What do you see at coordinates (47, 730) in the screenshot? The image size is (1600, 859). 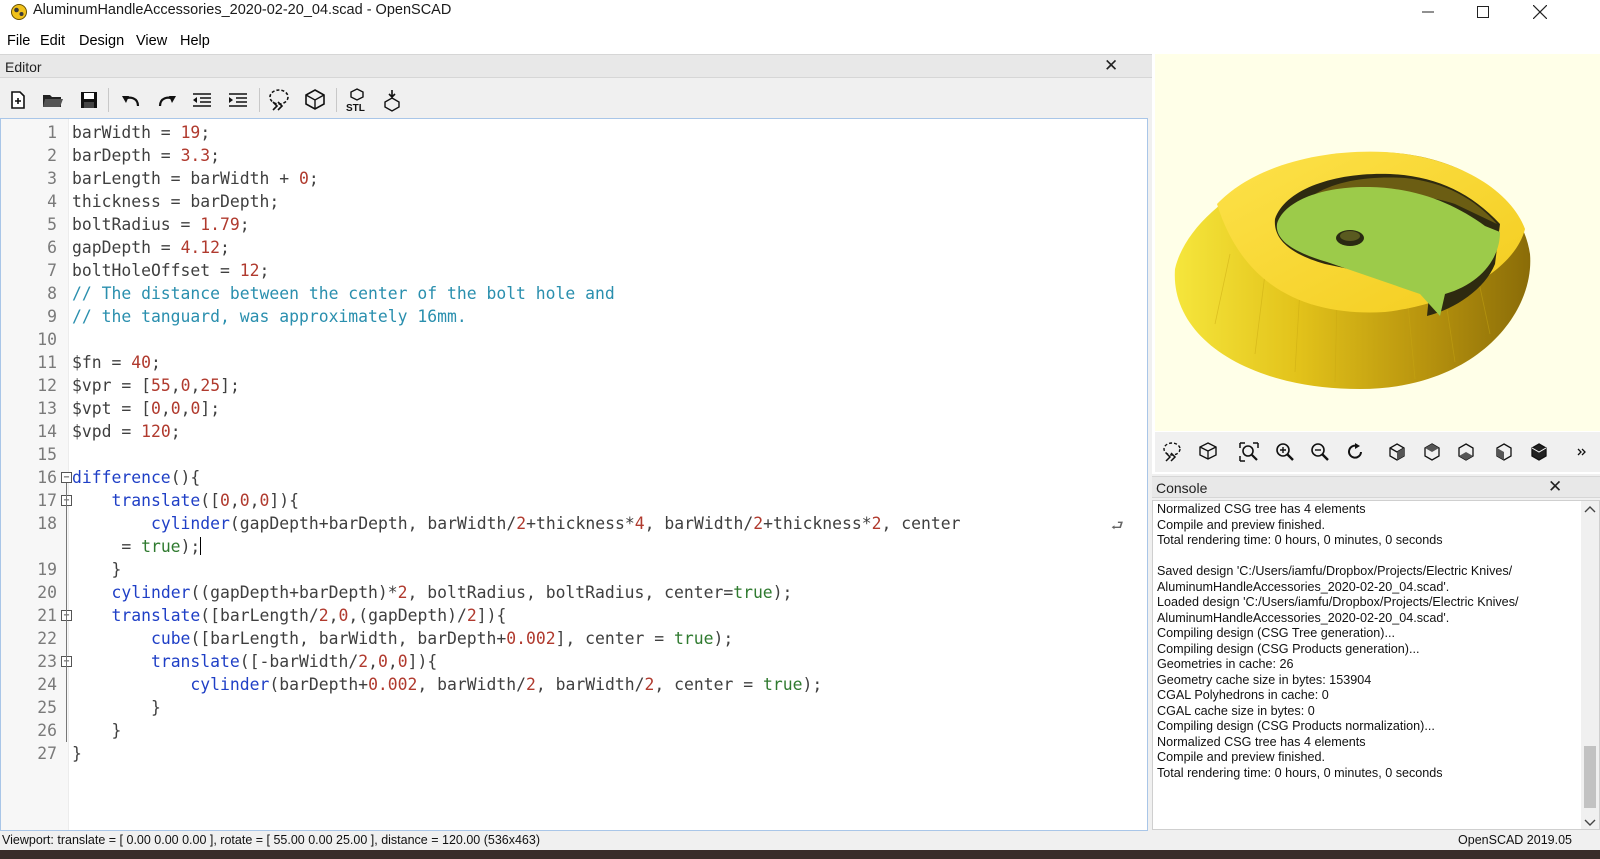 I see `line-number: 26` at bounding box center [47, 730].